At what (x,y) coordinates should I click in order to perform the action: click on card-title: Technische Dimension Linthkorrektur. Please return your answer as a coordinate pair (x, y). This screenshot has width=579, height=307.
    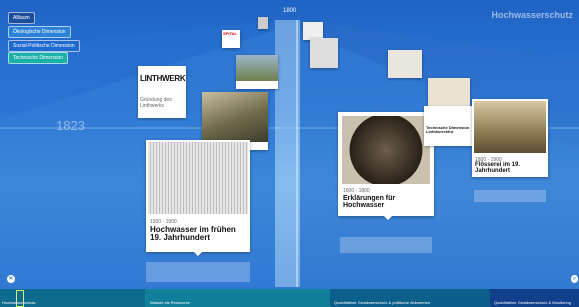
    Looking at the image, I should click on (448, 130).